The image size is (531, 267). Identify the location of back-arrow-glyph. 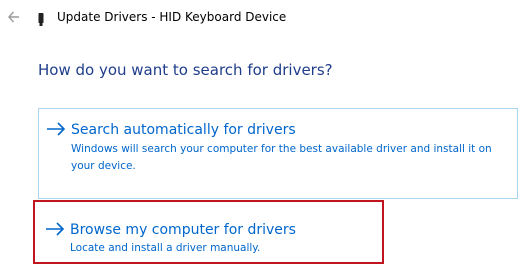
(13, 17).